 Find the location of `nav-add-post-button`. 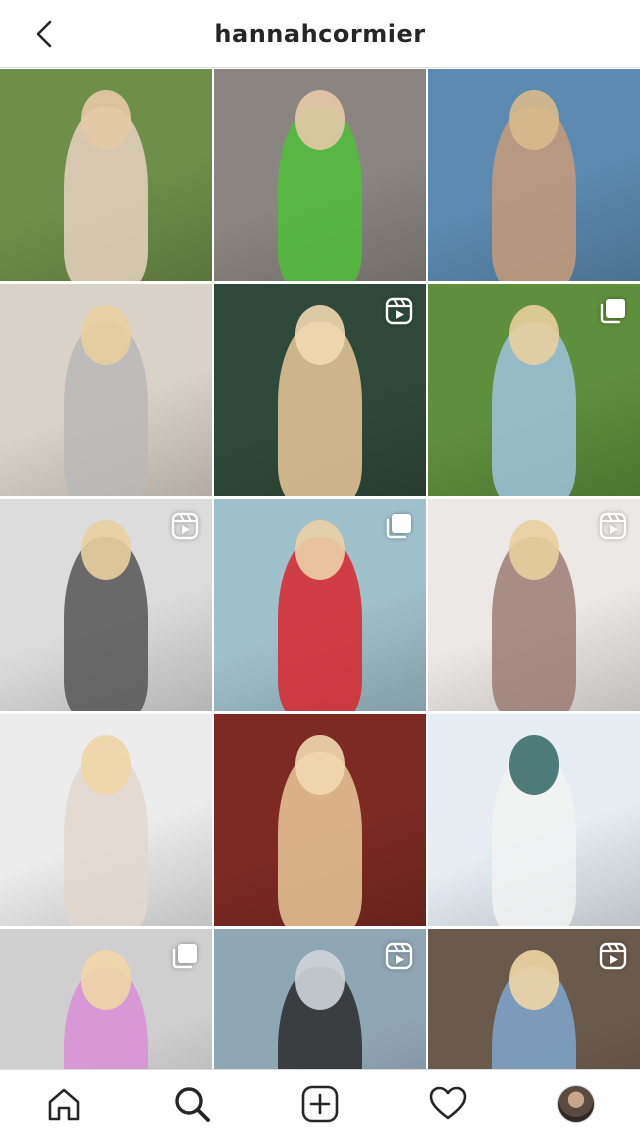

nav-add-post-button is located at coordinates (320, 1104).